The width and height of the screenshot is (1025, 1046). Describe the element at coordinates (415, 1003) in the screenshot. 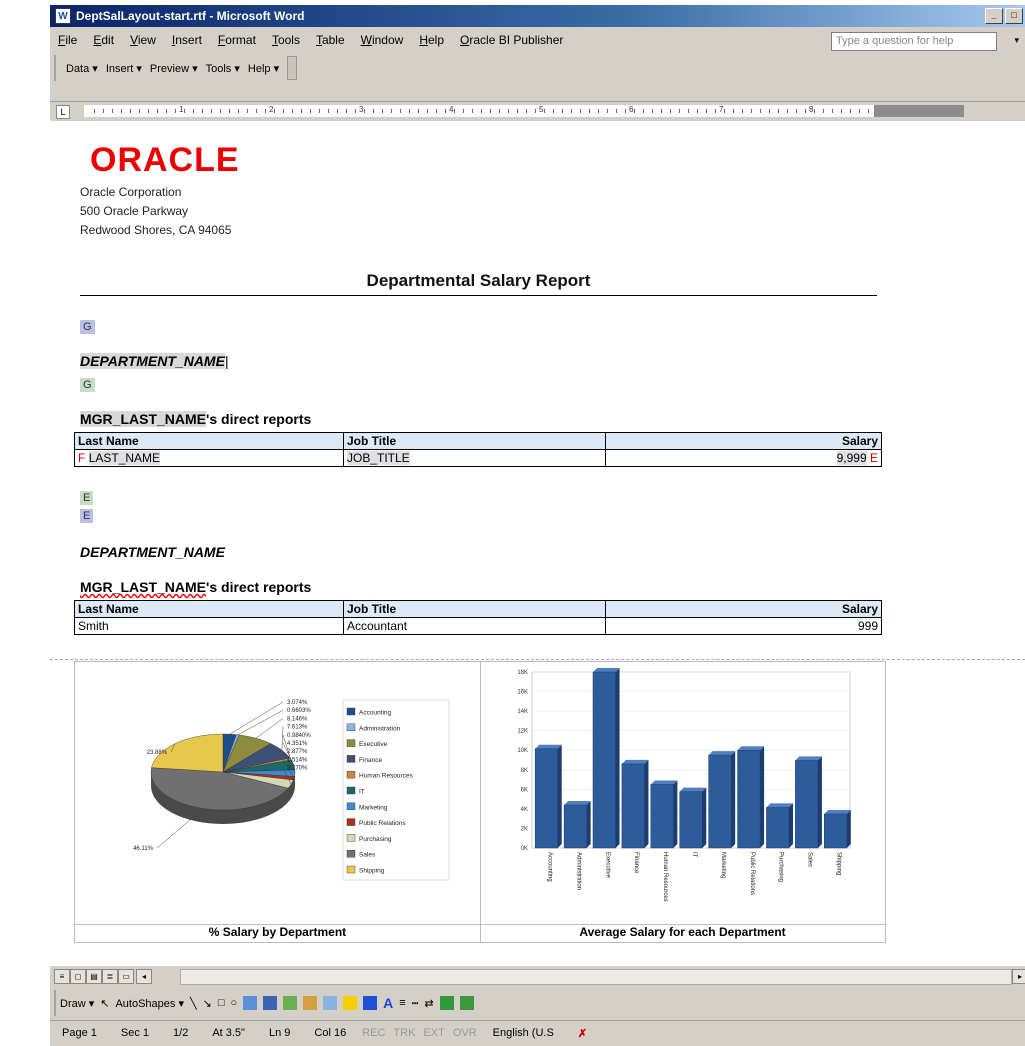

I see `dash-style-icon: ┅` at that location.